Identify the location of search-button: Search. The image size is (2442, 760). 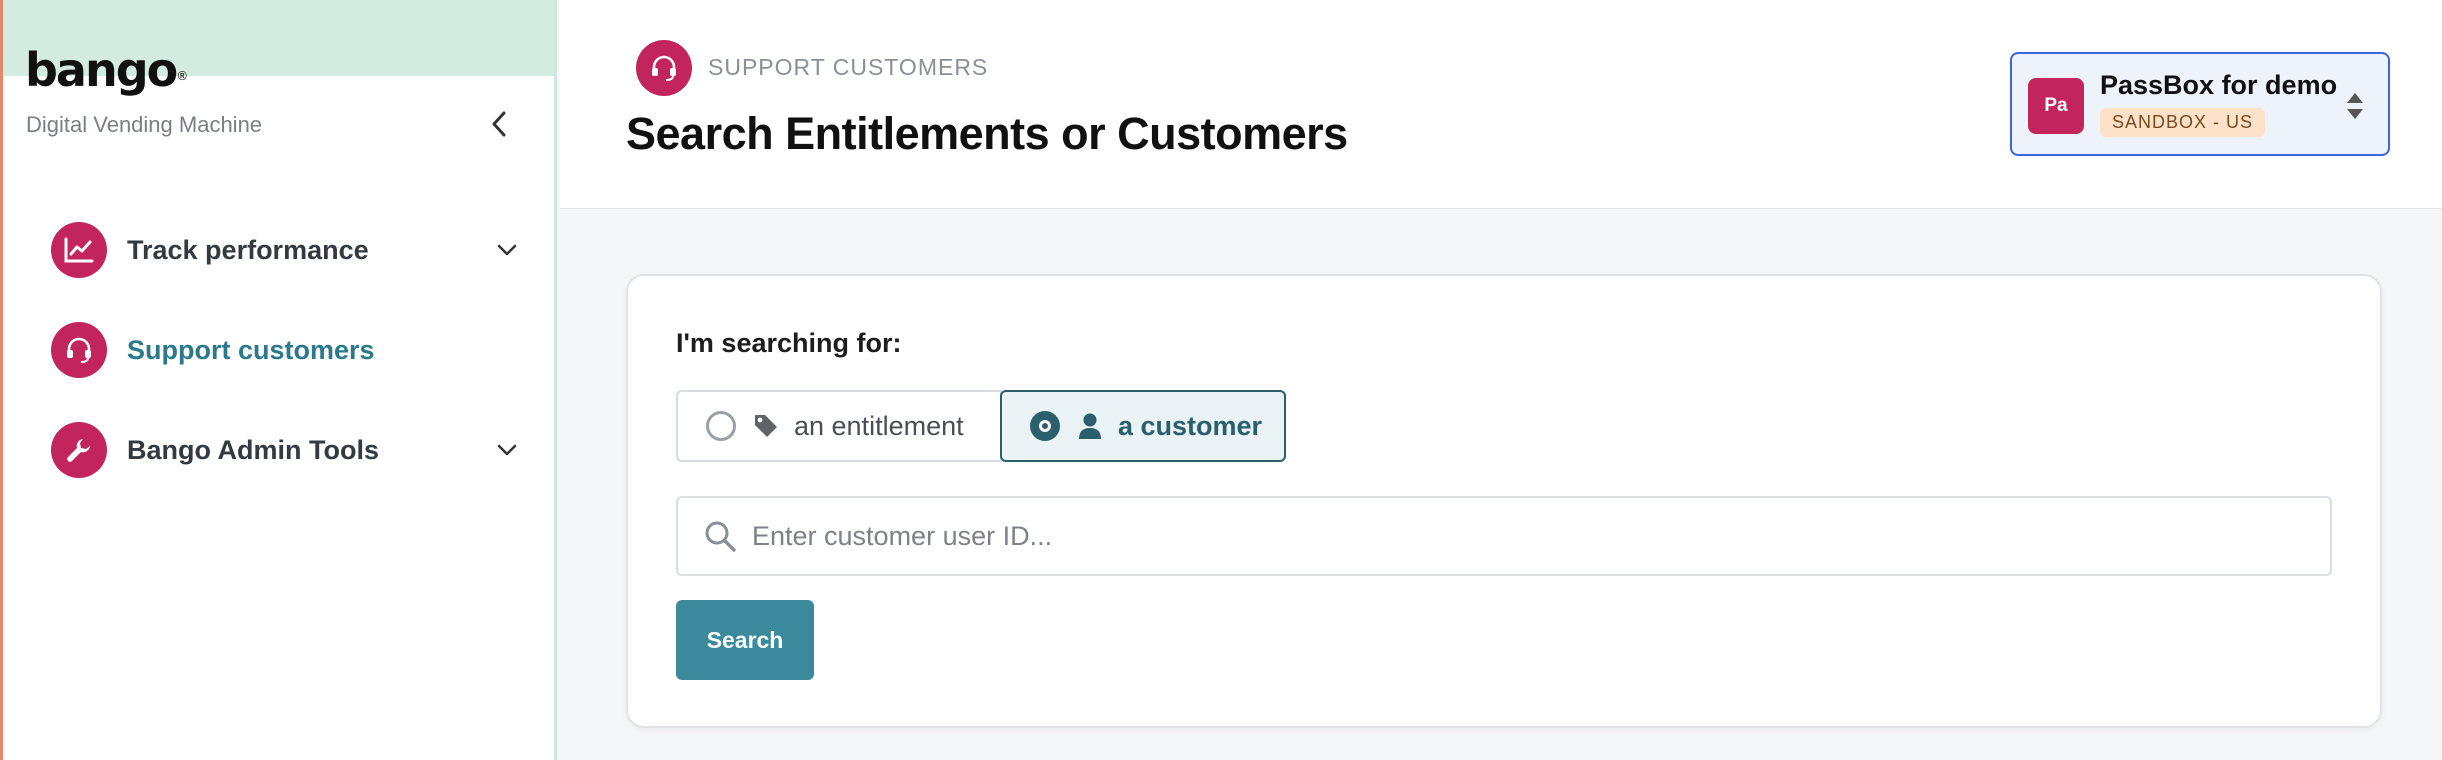
(745, 640).